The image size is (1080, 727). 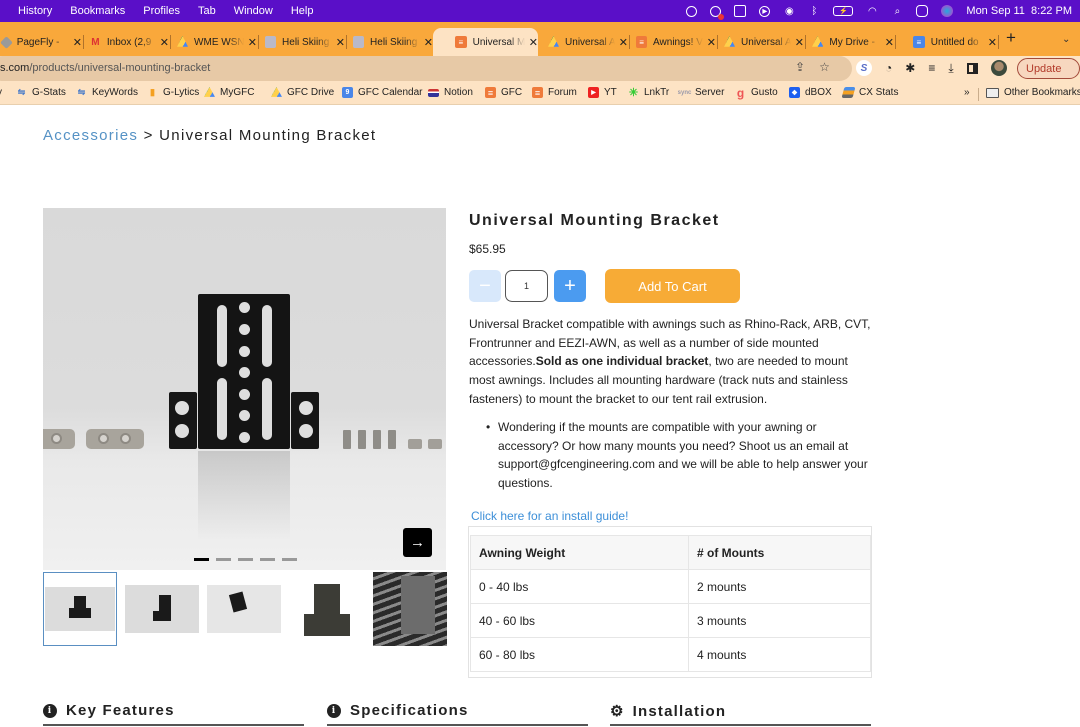 I want to click on tab-awnings: ≡ Awnings! V ✕, so click(x=673, y=42).